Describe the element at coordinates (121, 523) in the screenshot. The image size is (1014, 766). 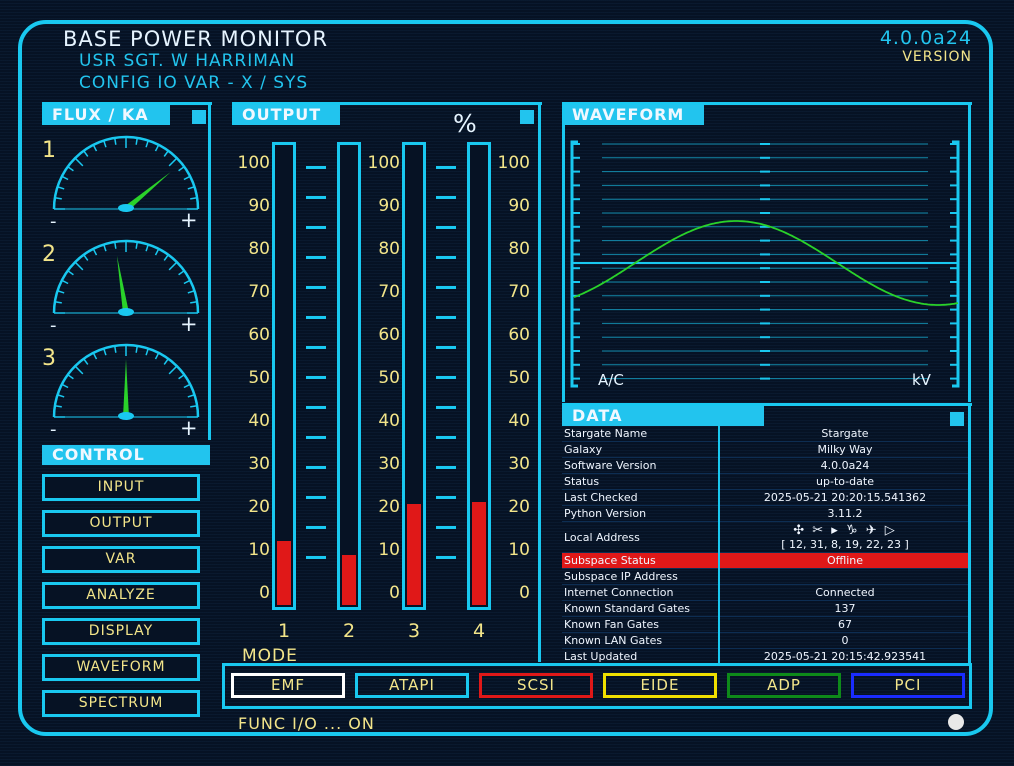
I see `control-button-output: OUTPUT` at that location.